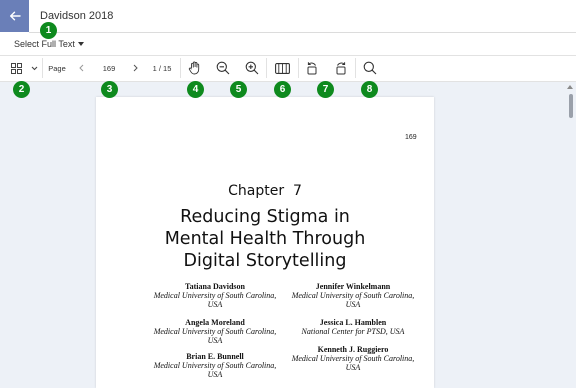 Image resolution: width=576 pixels, height=388 pixels. Describe the element at coordinates (571, 106) in the screenshot. I see `scrollbar-thumb` at that location.